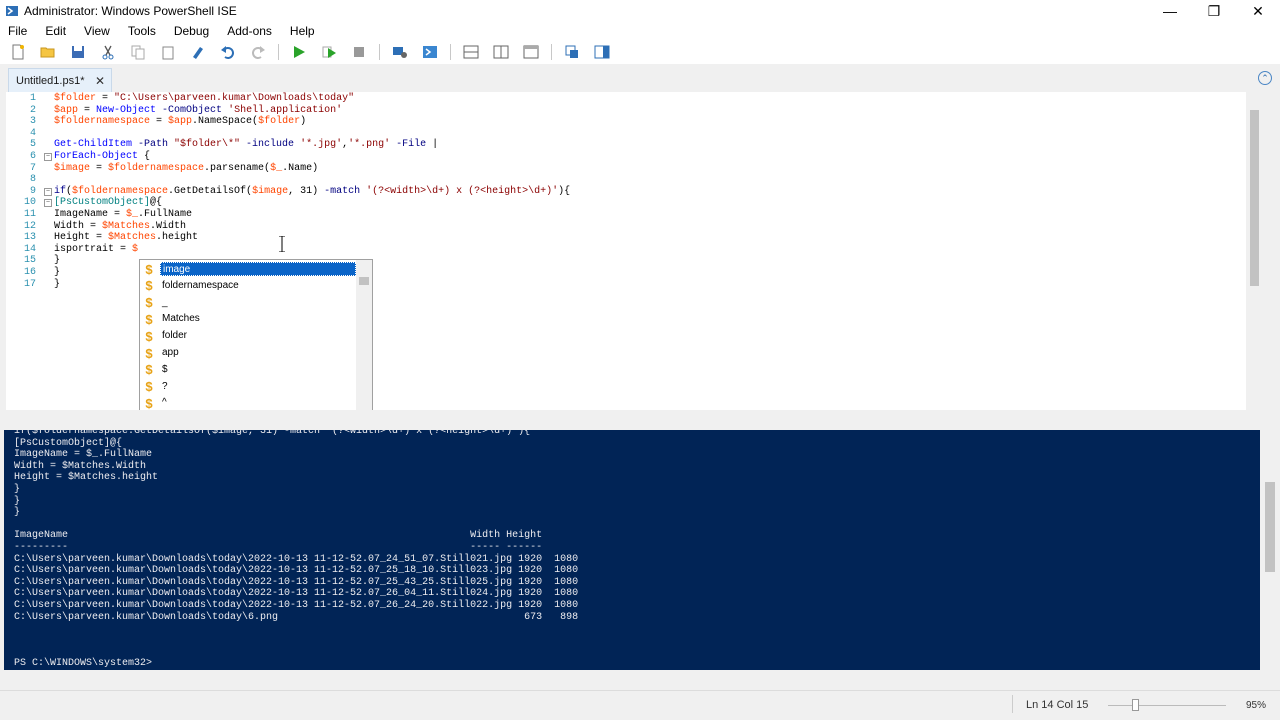 This screenshot has height=720, width=1280. Describe the element at coordinates (1135, 705) in the screenshot. I see `zoom-slider-thumb` at that location.